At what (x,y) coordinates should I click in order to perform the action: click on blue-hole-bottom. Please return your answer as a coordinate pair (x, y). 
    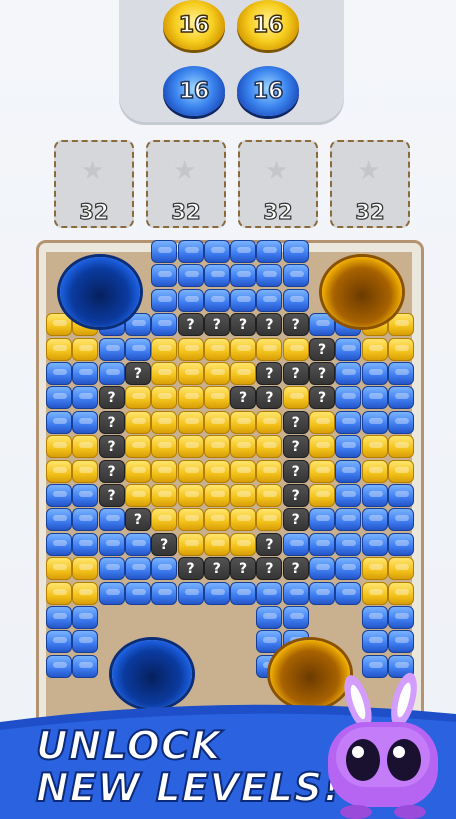
    Looking at the image, I should click on (152, 674).